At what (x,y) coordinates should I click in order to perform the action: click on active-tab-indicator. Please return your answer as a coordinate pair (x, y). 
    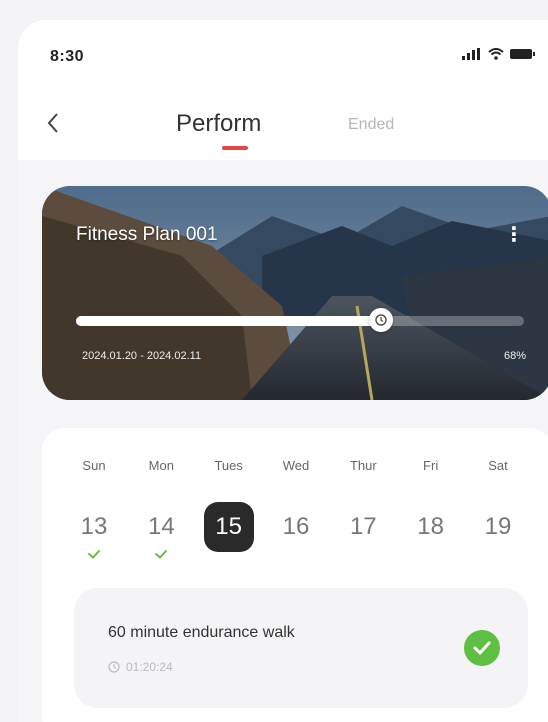
    Looking at the image, I should click on (235, 148).